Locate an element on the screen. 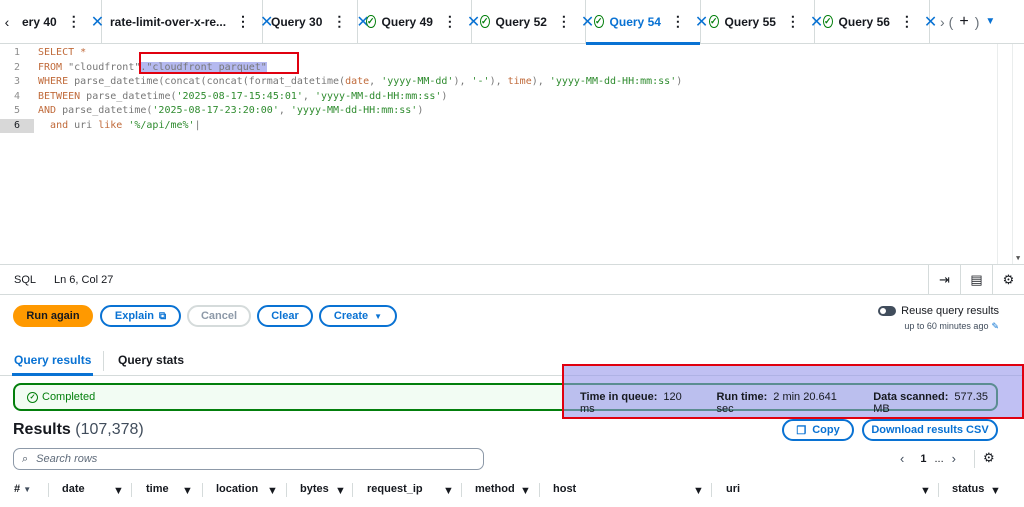 The width and height of the screenshot is (1024, 507). search-input: ⌕ Search rows is located at coordinates (248, 459).